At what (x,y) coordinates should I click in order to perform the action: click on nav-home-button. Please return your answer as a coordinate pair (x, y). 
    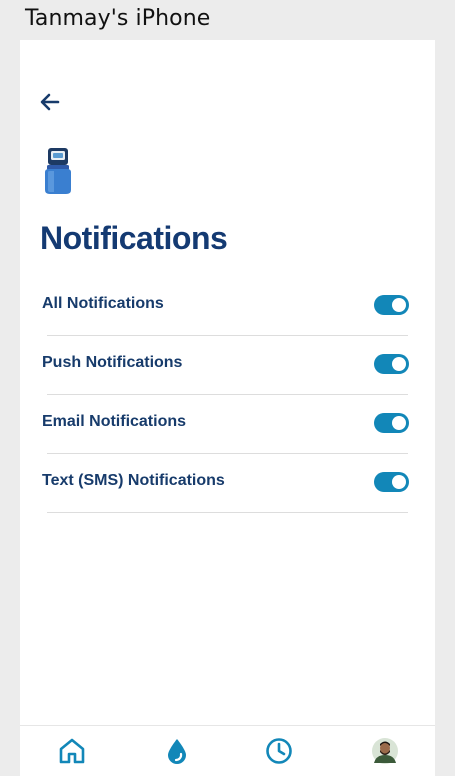
    Looking at the image, I should click on (72, 751).